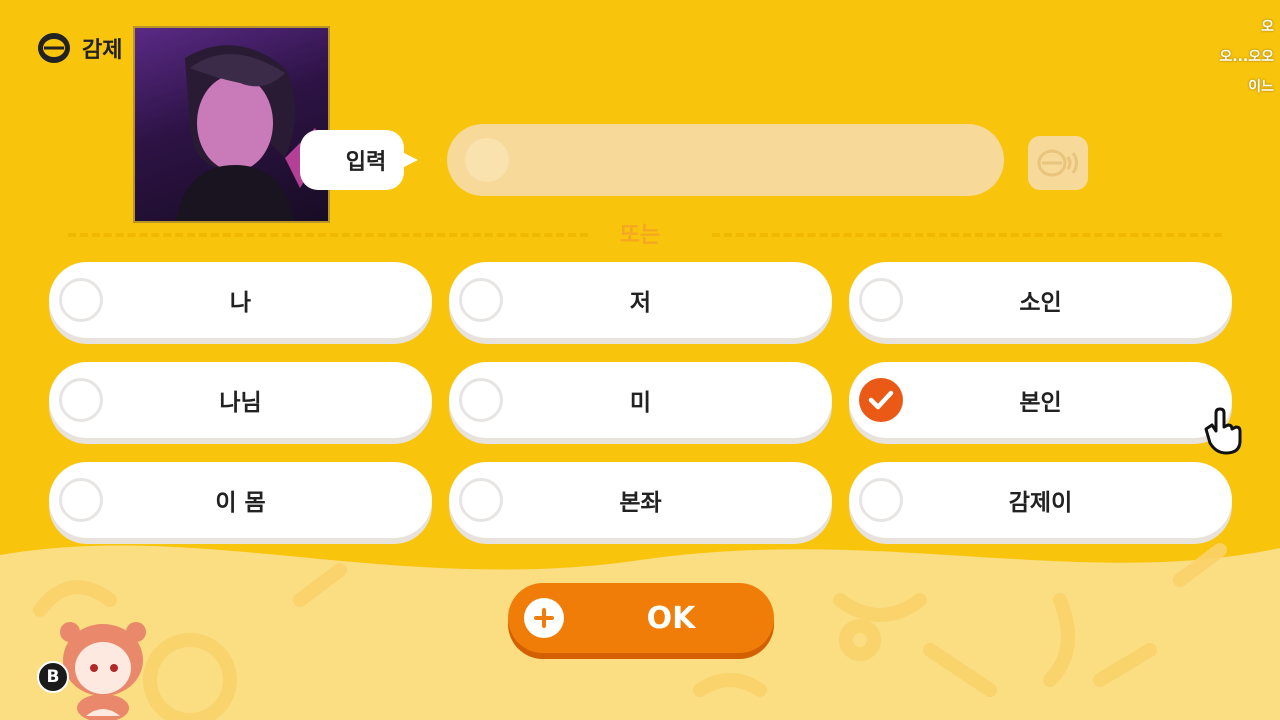 The image size is (1280, 720). What do you see at coordinates (1246, 57) in the screenshot?
I see `overlay-chat-text: 오...오오` at bounding box center [1246, 57].